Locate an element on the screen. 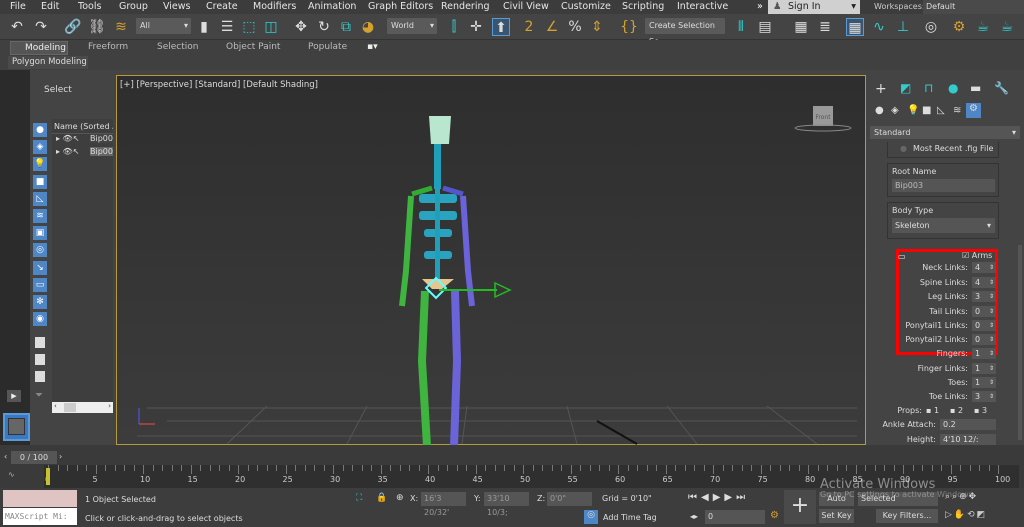 The image size is (1024, 527). undo-icon: ↶ is located at coordinates (17, 27).